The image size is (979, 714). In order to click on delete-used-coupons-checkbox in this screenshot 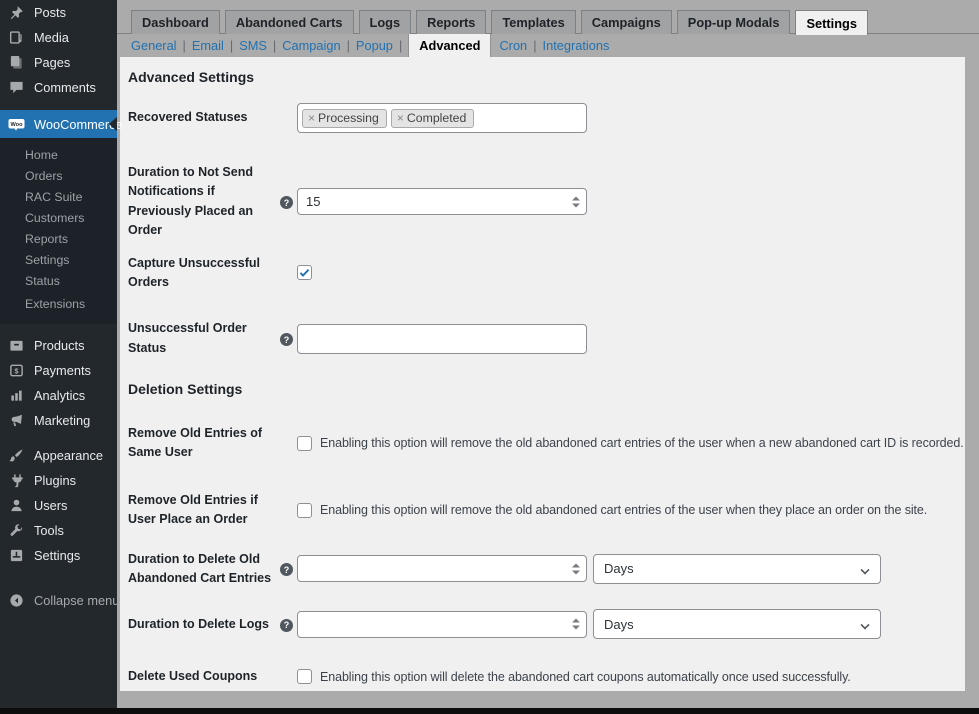, I will do `click(304, 677)`.